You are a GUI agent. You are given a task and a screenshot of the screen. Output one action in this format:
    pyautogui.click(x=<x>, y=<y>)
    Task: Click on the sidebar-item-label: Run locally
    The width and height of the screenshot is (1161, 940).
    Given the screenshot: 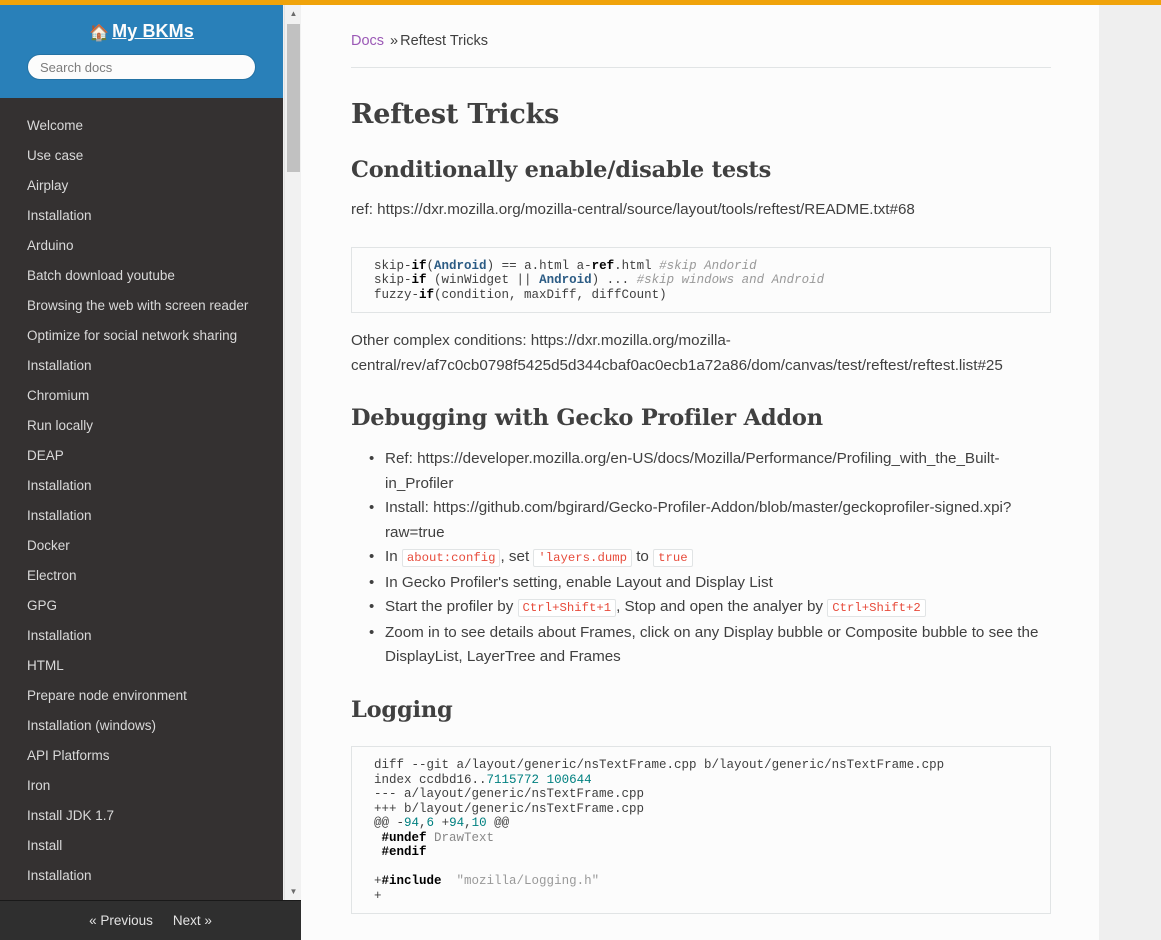 What is the action you would take?
    pyautogui.click(x=141, y=426)
    